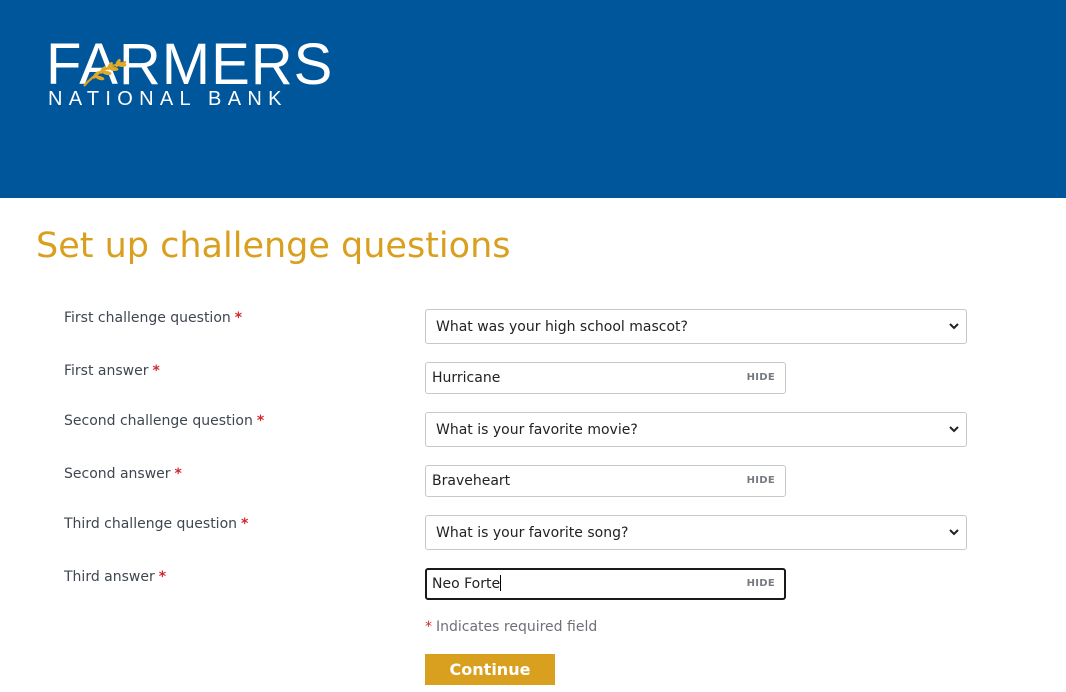 The height and width of the screenshot is (692, 1066). Describe the element at coordinates (696, 532) in the screenshot. I see `third-question-select: What is your favorite song?` at that location.